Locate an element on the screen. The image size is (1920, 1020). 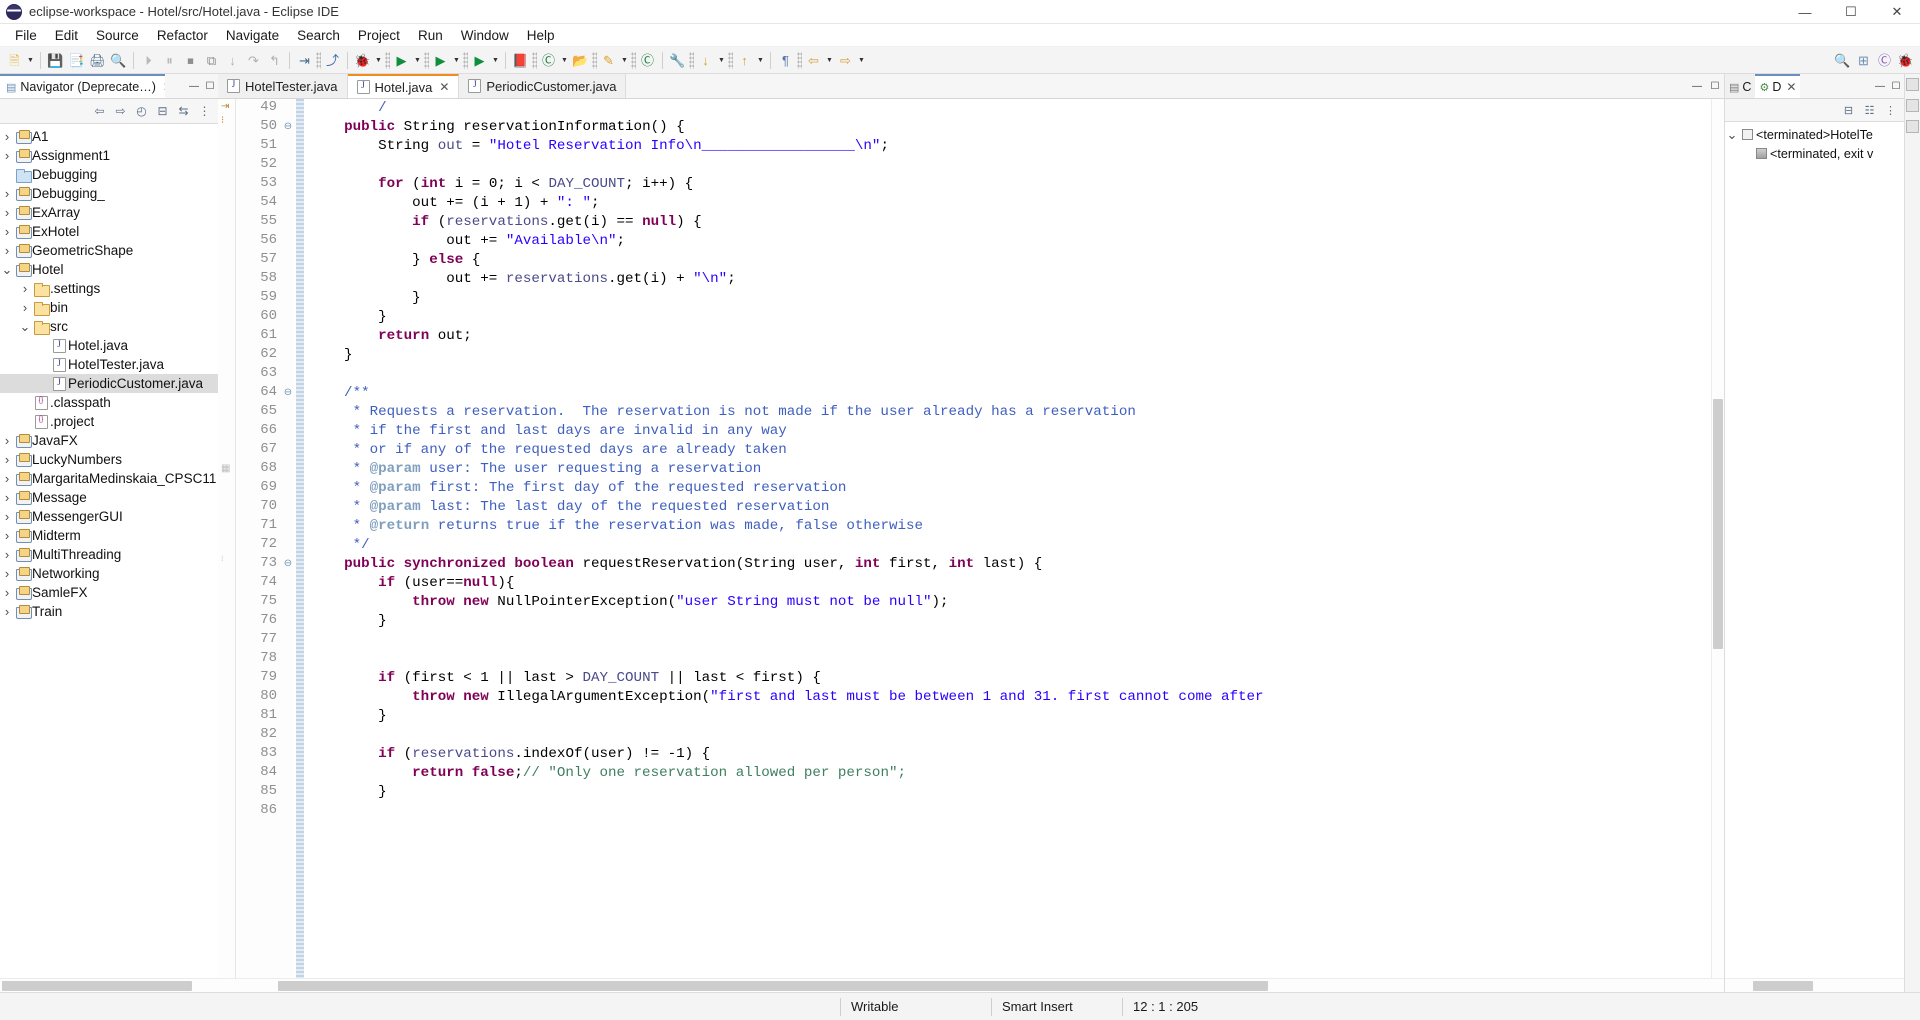
debug-tree-item: ⌄ <terminated>HotelTe is located at coordinates (1814, 134).